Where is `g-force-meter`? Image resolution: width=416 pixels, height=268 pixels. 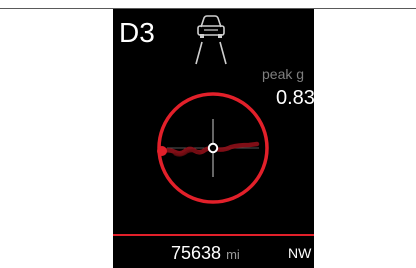 g-force-meter is located at coordinates (213, 148).